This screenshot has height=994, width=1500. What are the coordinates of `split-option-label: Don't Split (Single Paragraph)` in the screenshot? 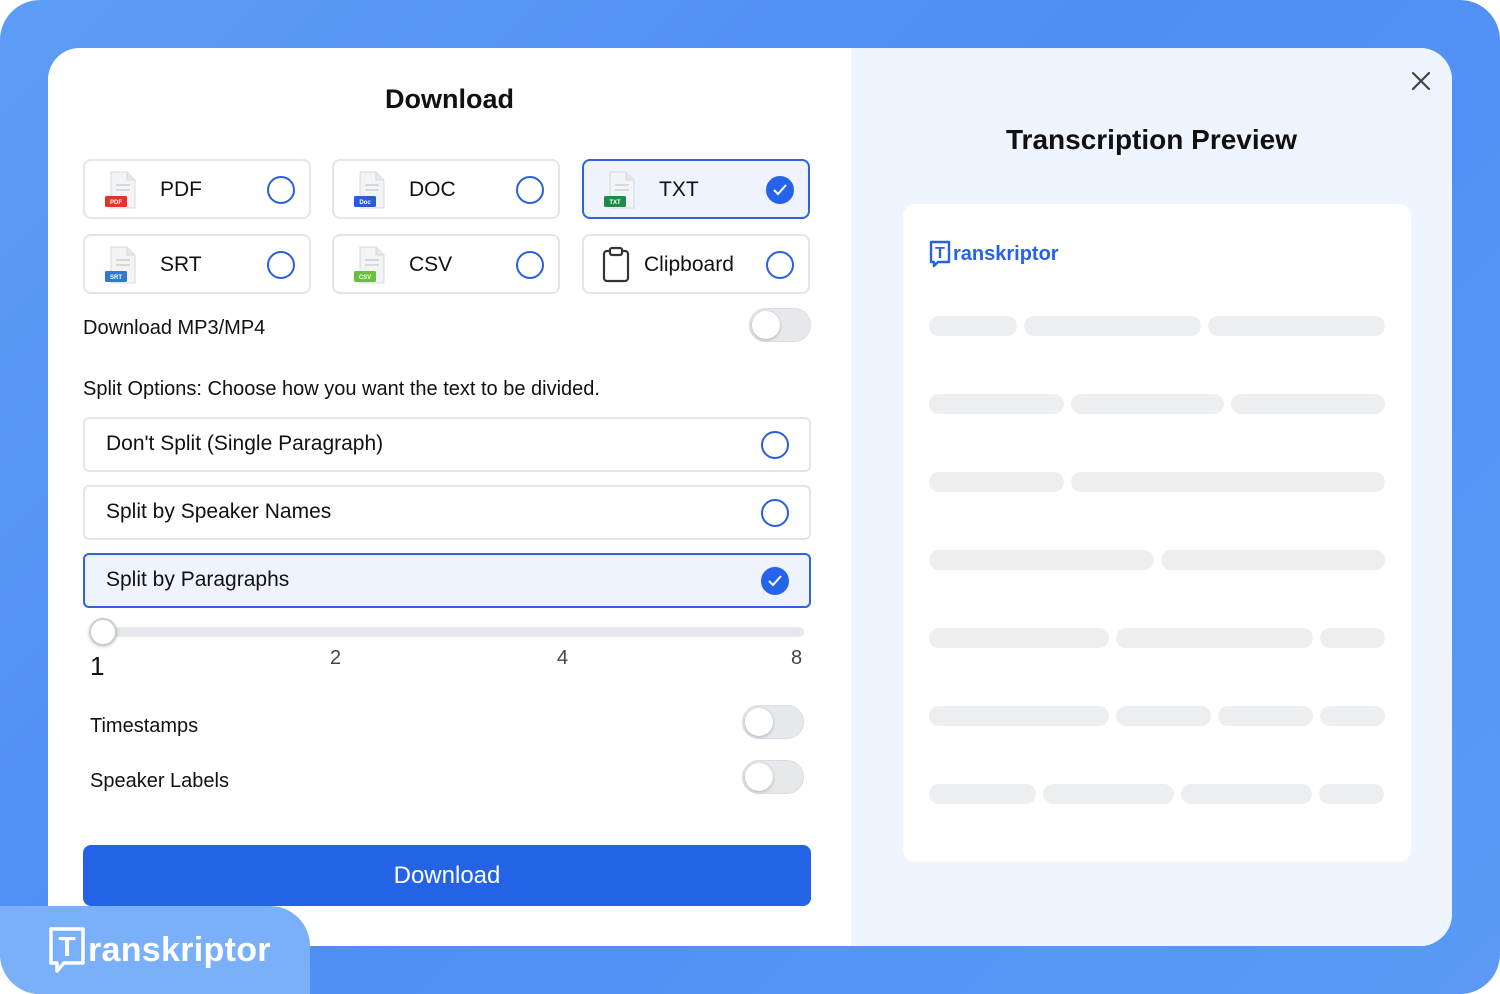 It's located at (245, 443).